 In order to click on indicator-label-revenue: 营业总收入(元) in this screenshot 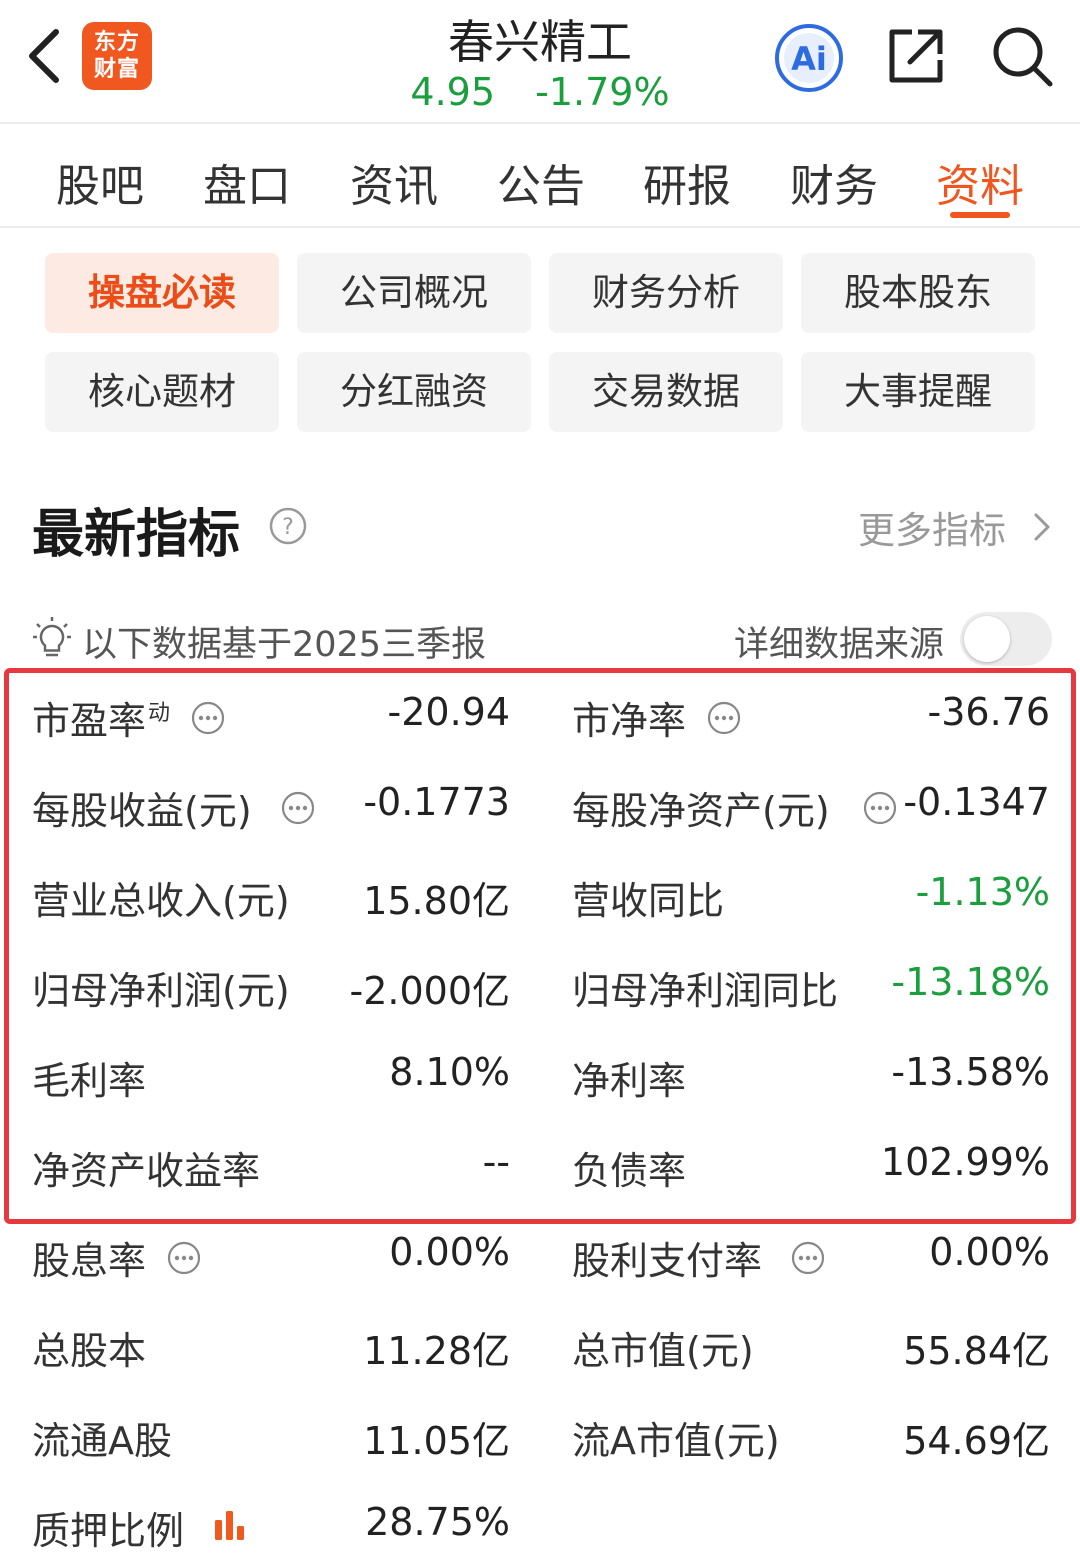, I will do `click(161, 901)`.